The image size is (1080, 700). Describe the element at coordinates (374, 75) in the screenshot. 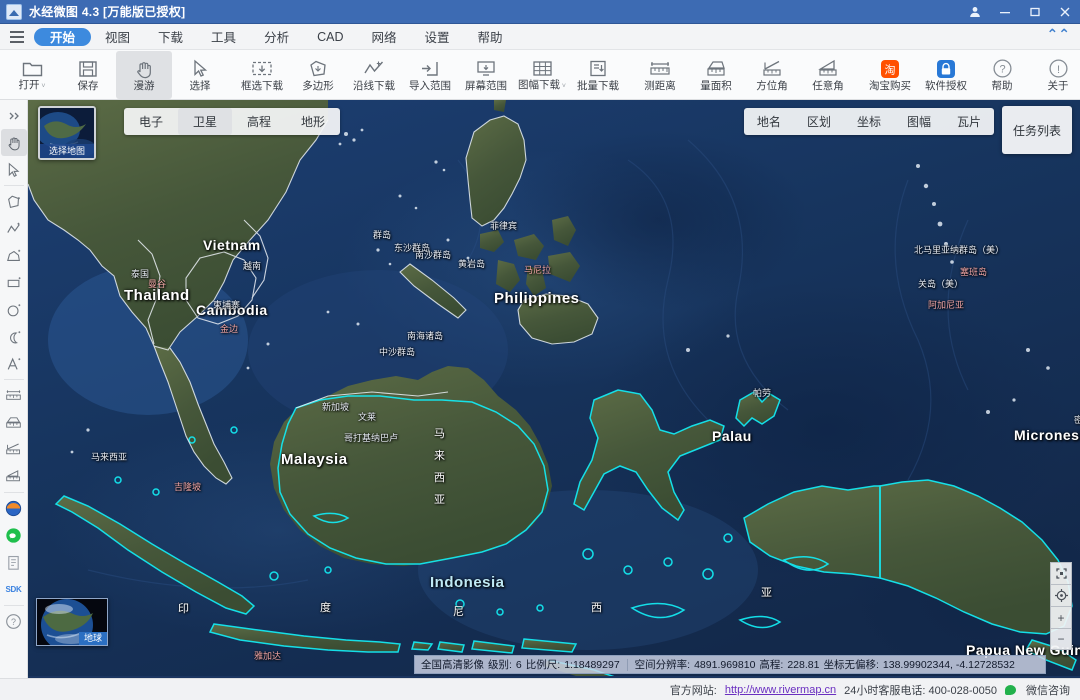

I see `ribbon-polyline-download-button: 沿线下载` at that location.